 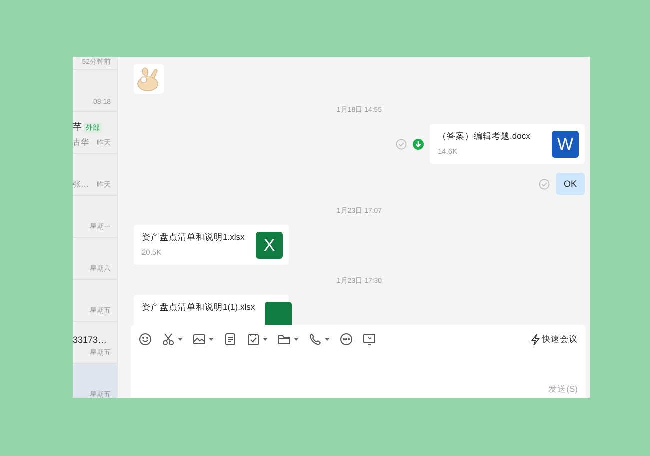 What do you see at coordinates (484, 137) in the screenshot?
I see `file-name: （答案）编辑考题.docx` at bounding box center [484, 137].